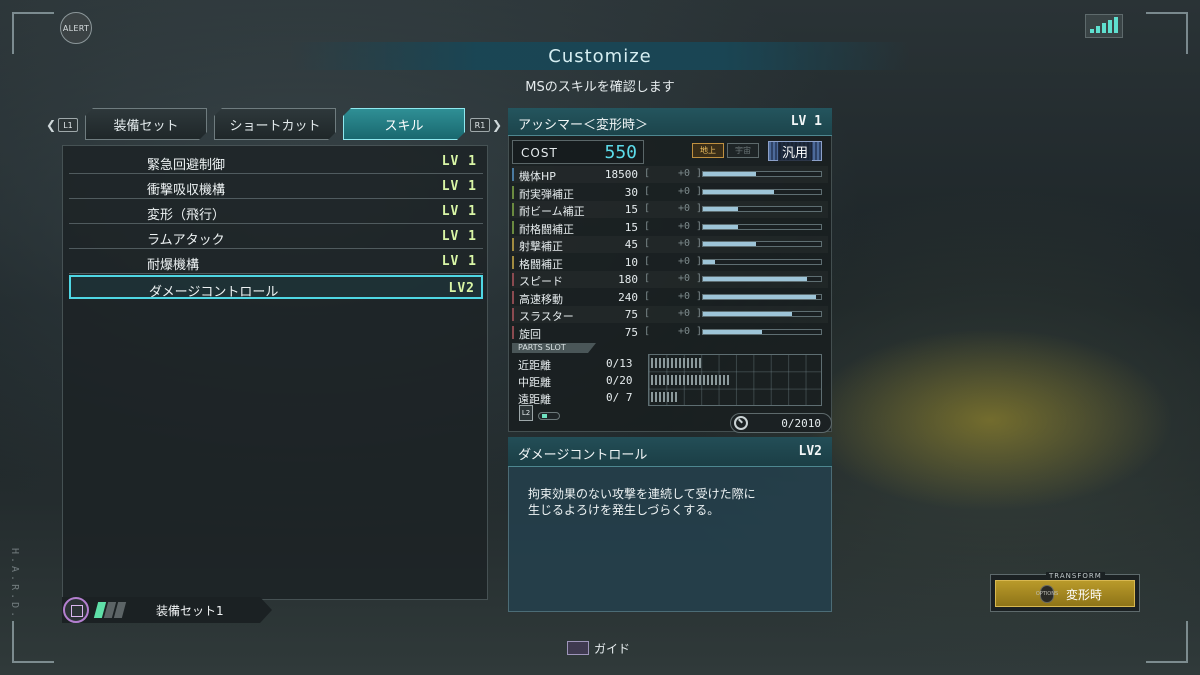 The image size is (1200, 675). What do you see at coordinates (214, 292) in the screenshot?
I see `skill-name: ダメージコントロール` at bounding box center [214, 292].